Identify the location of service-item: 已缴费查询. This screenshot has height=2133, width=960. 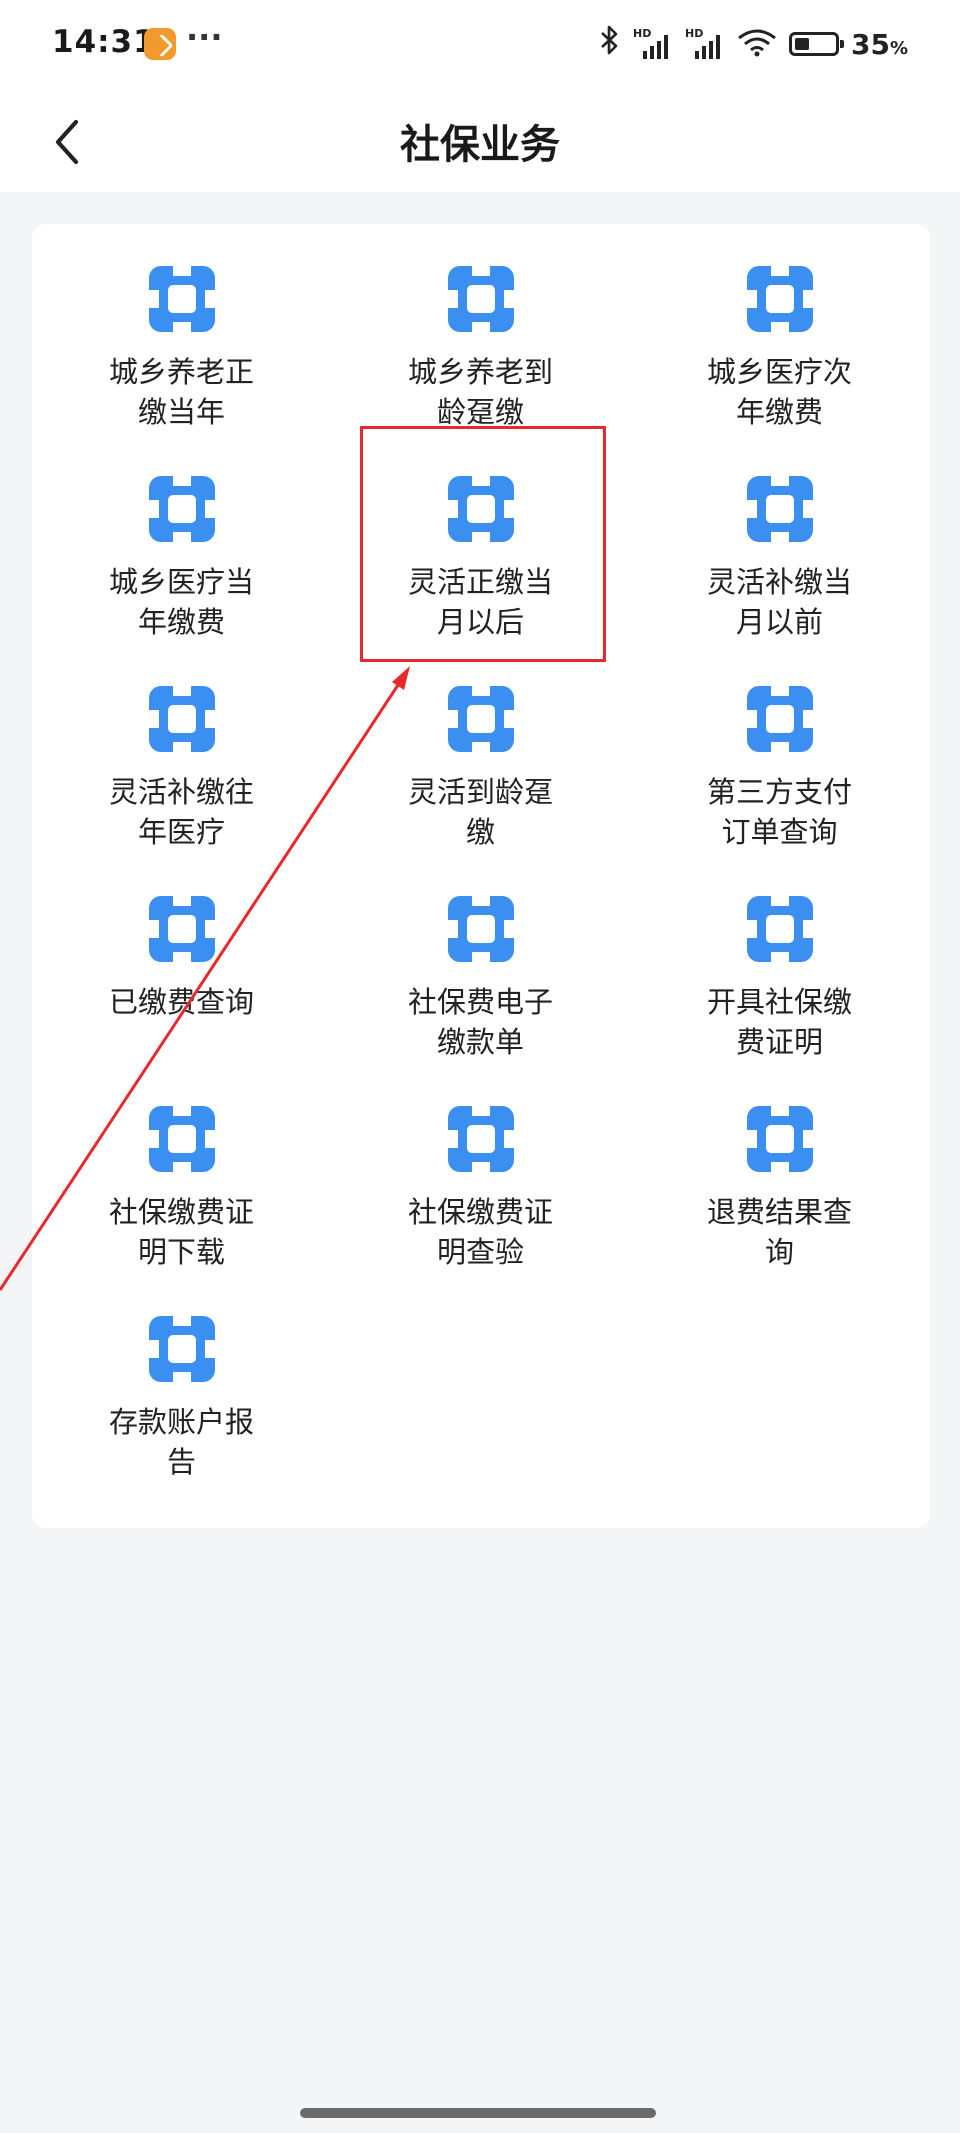
(181, 989).